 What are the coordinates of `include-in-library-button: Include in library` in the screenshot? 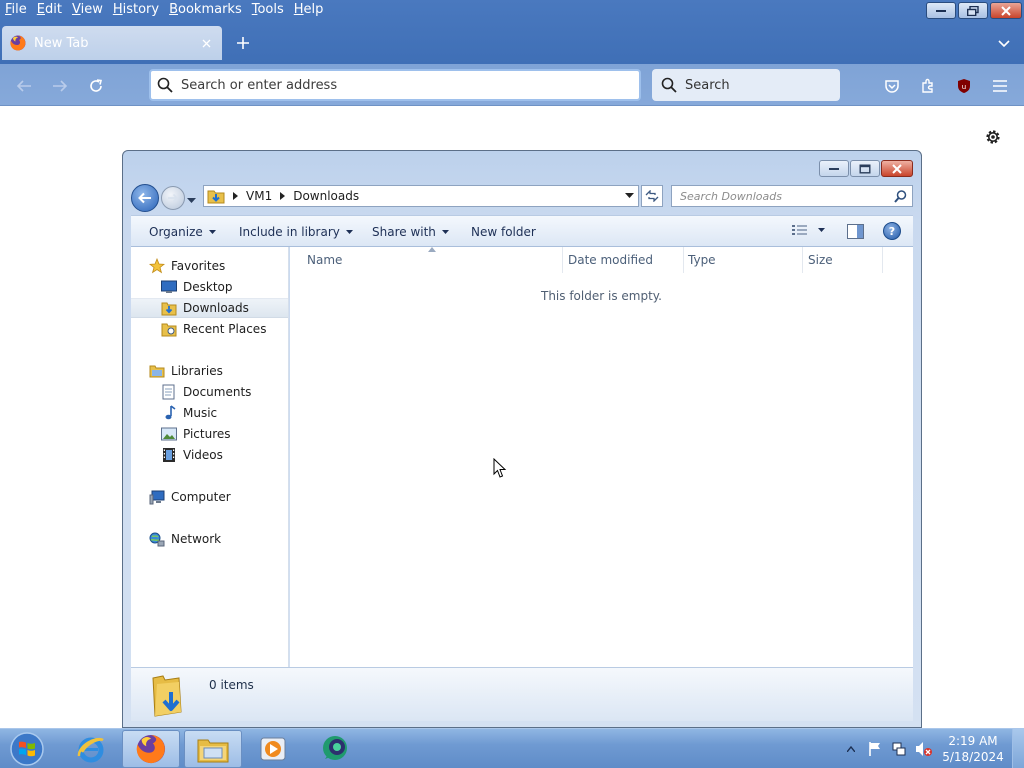 It's located at (296, 232).